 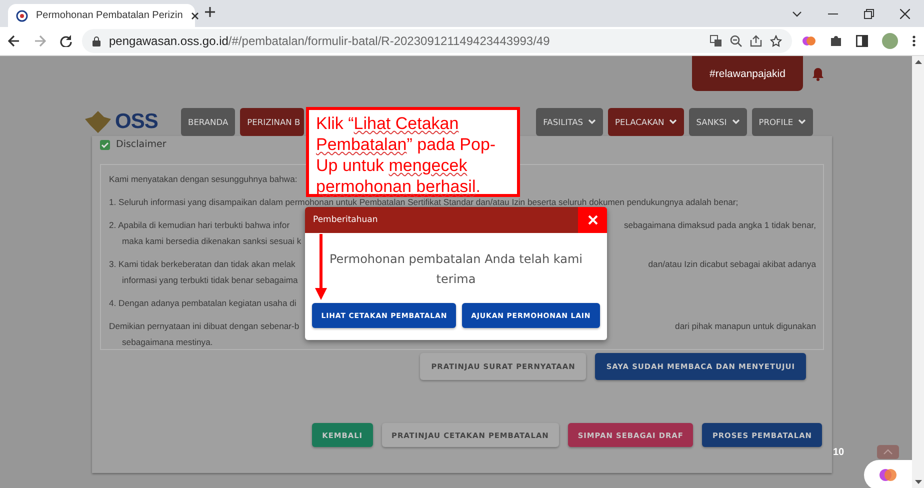 What do you see at coordinates (838, 452) in the screenshot?
I see `page-number: 10` at bounding box center [838, 452].